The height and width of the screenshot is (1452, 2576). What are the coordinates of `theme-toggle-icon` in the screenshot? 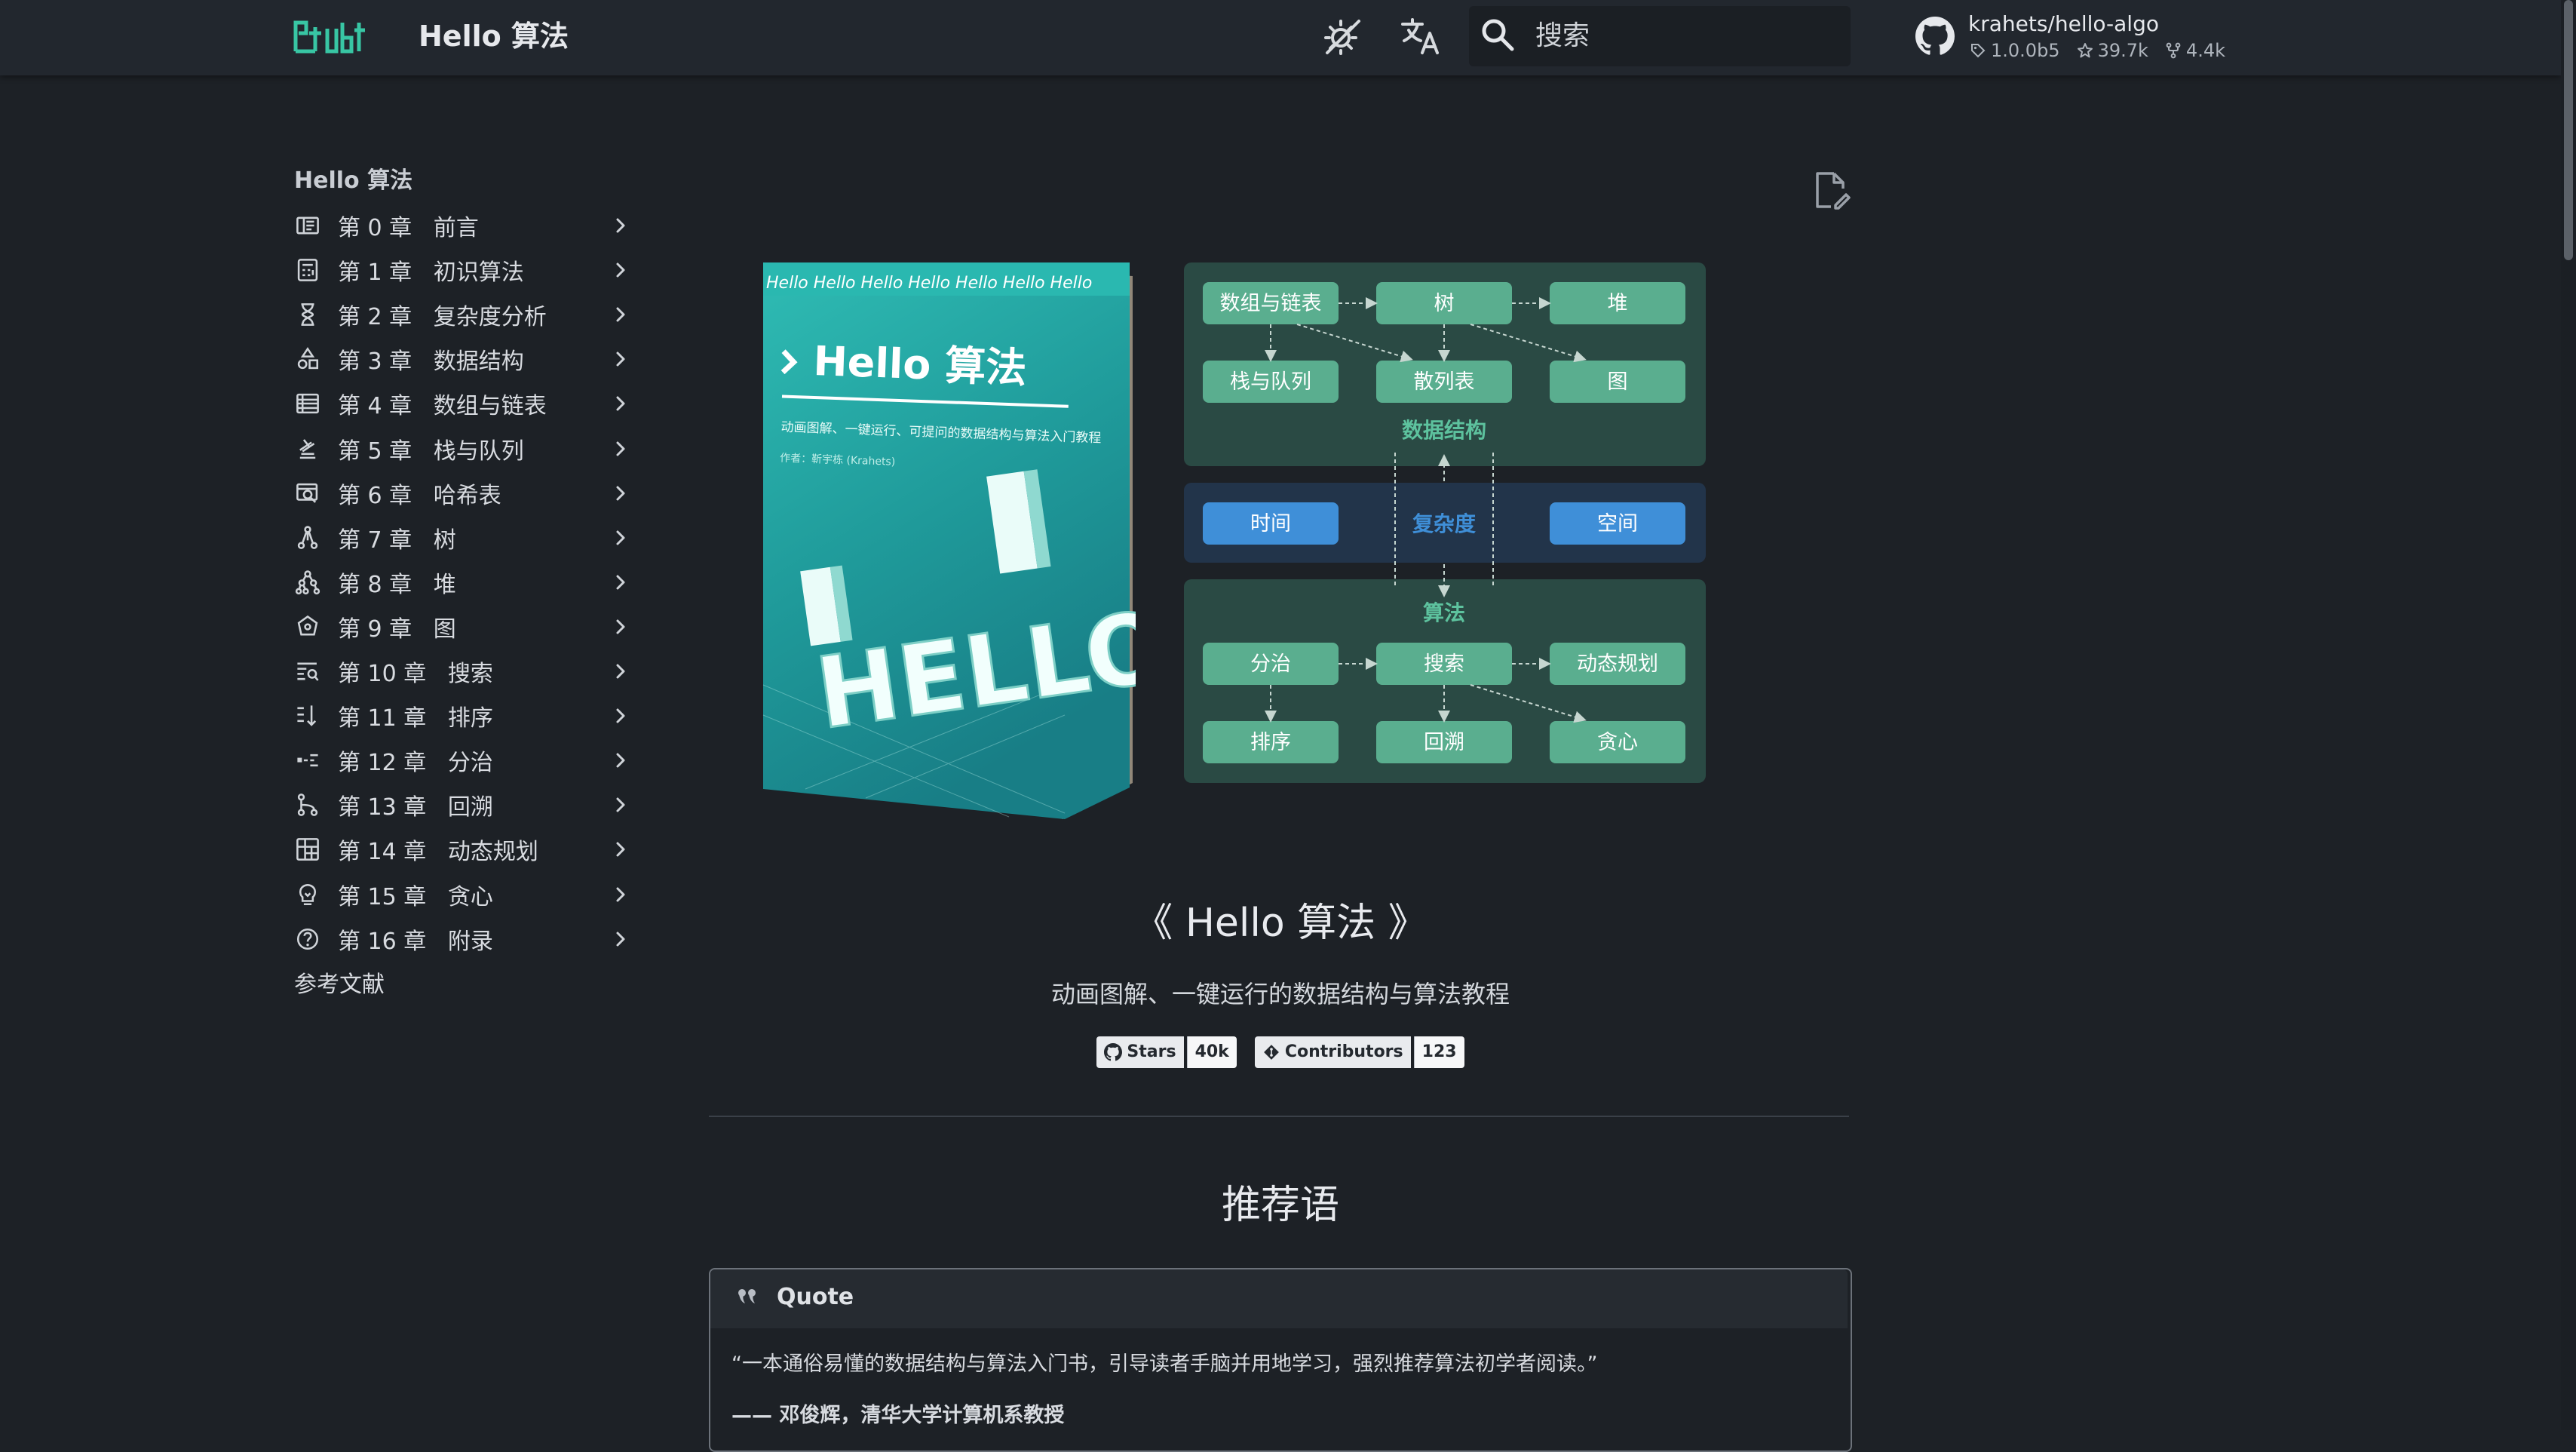 It's located at (1342, 36).